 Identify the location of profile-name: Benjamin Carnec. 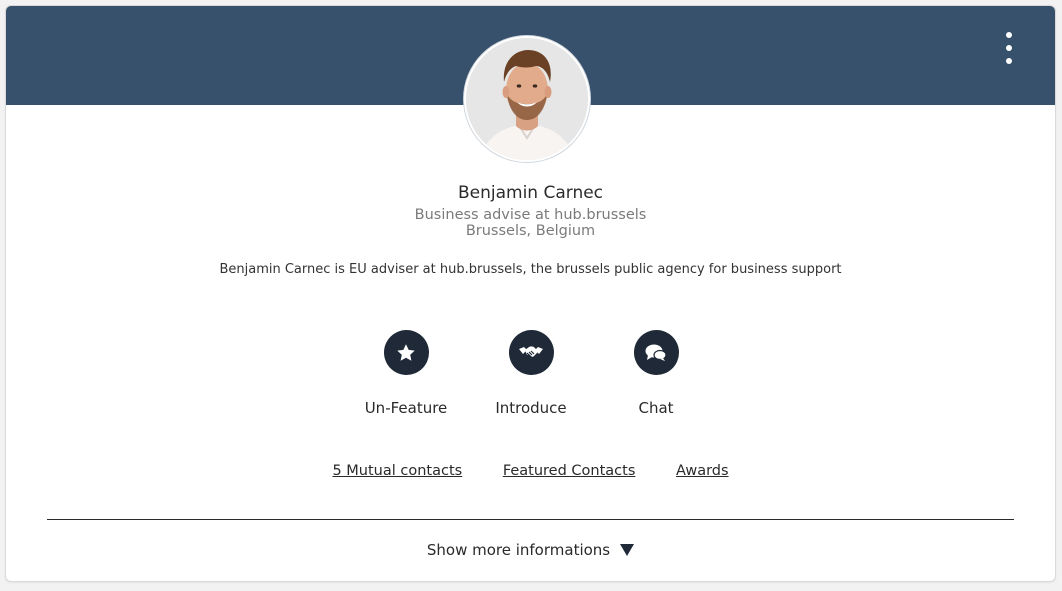
(530, 193).